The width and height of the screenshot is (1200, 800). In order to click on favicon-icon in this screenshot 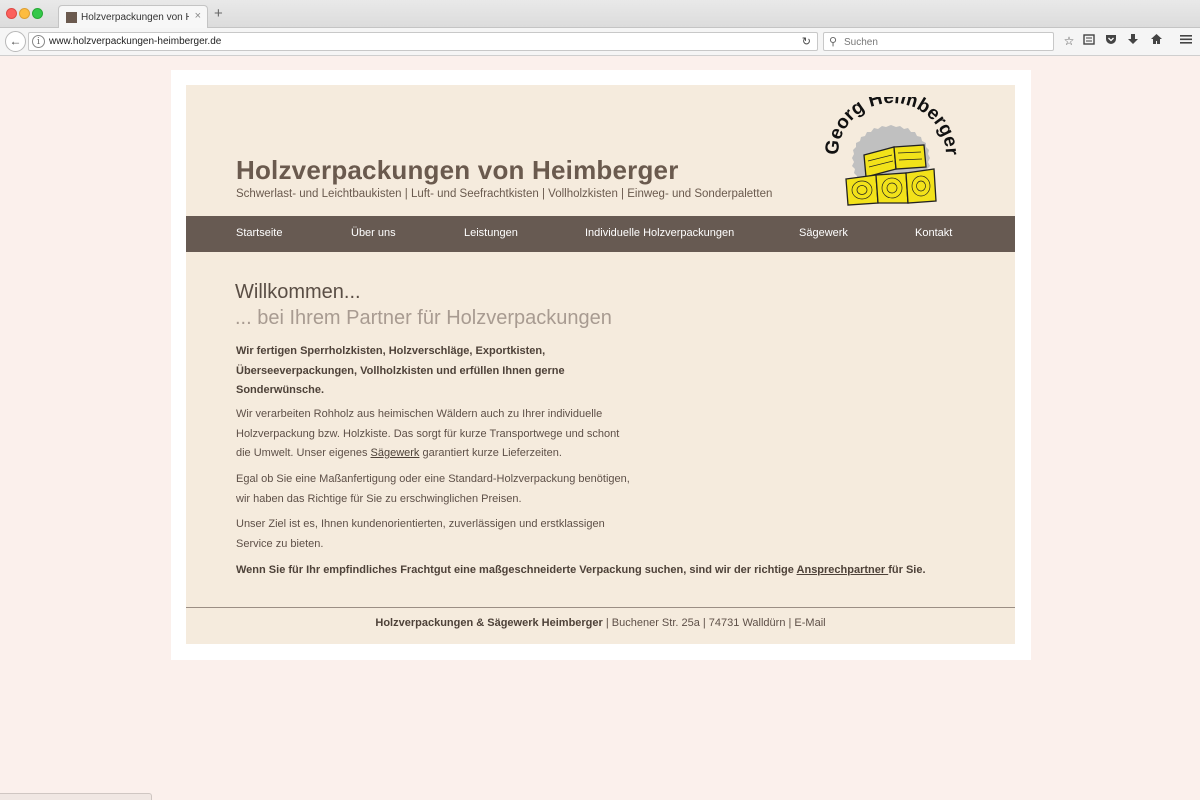, I will do `click(71, 17)`.